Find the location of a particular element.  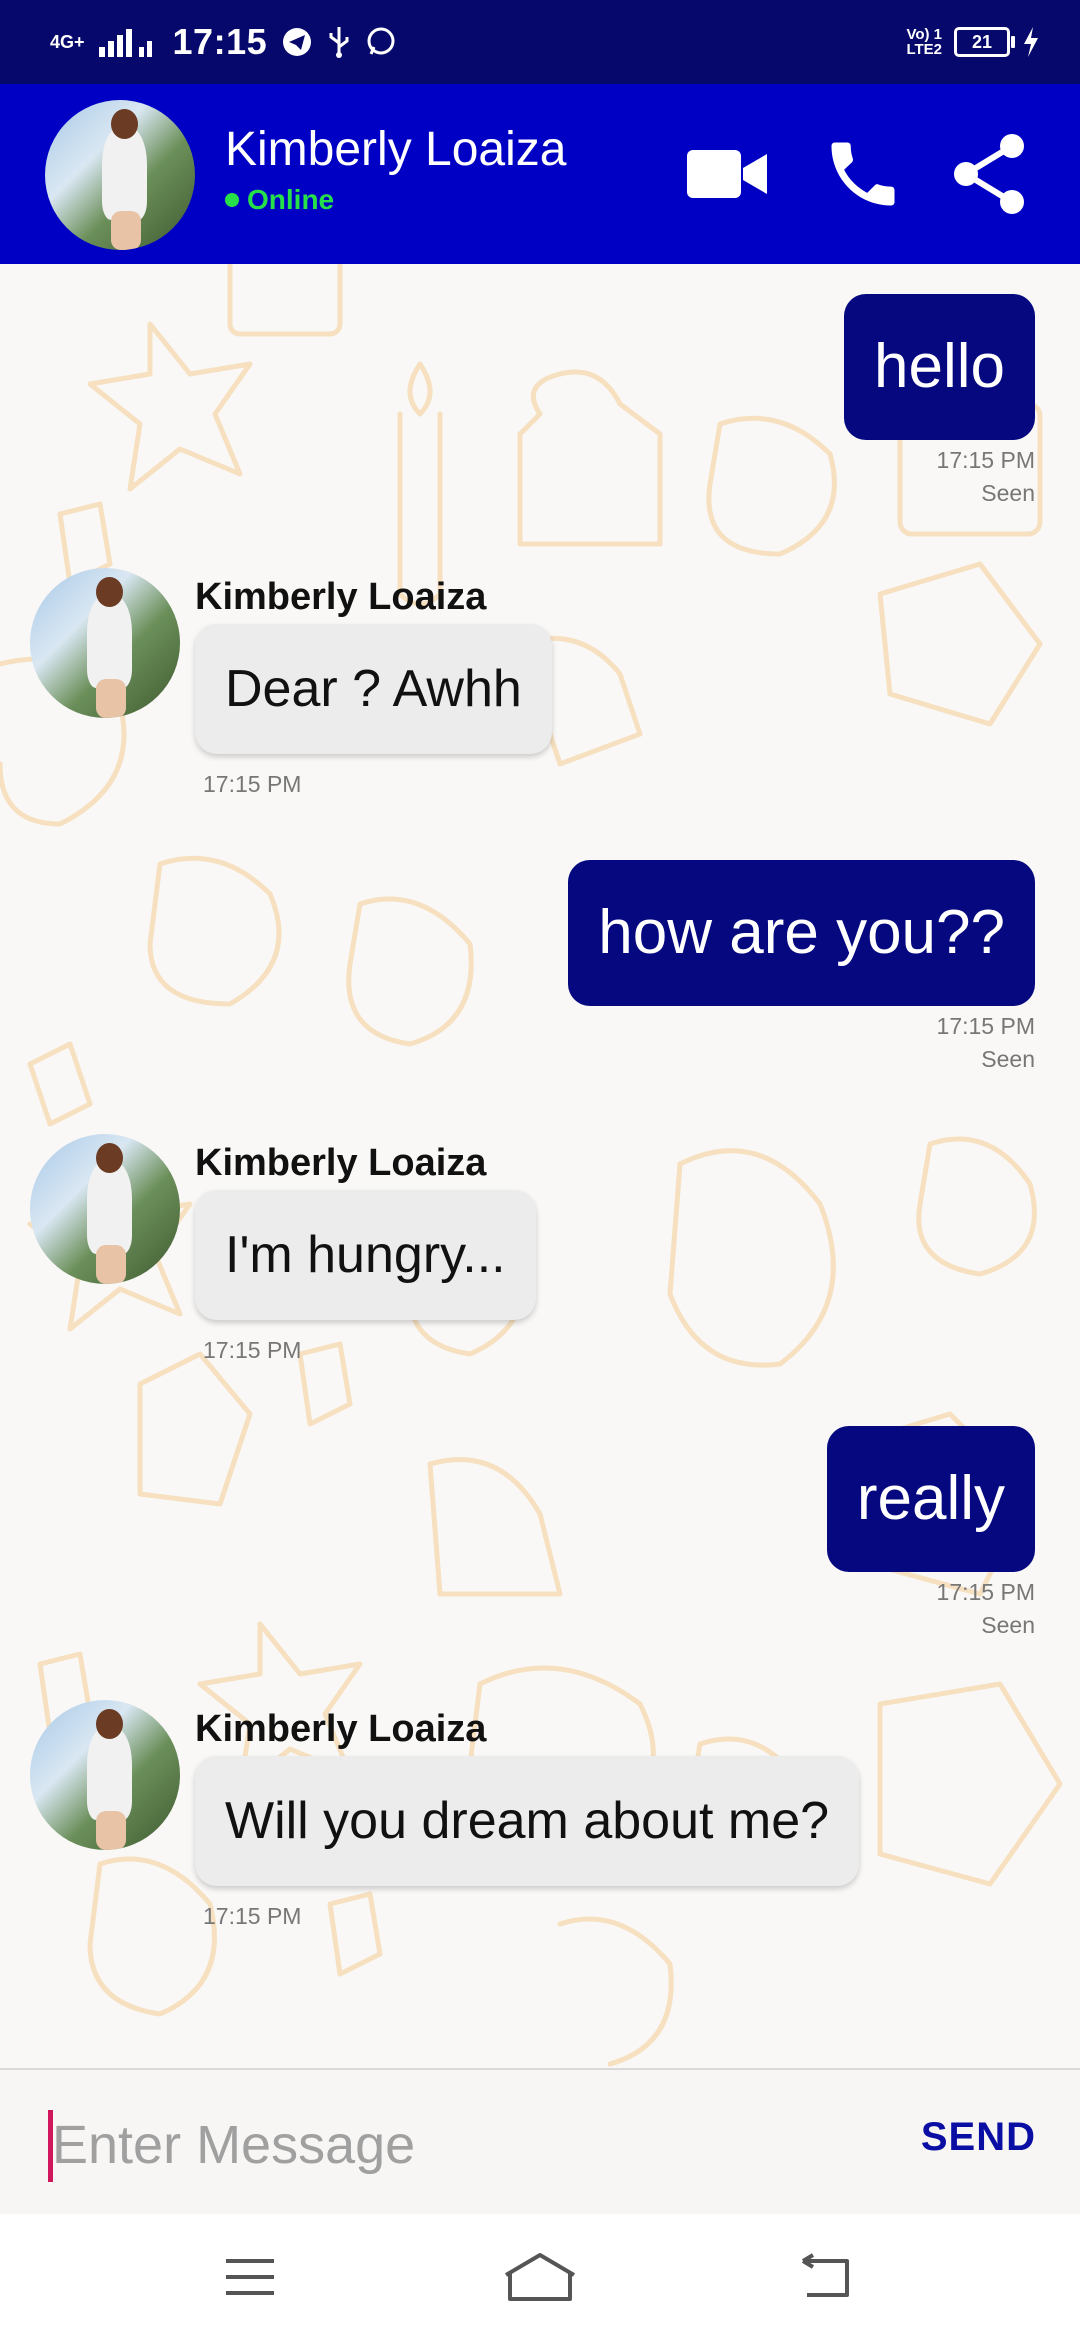

usb-icon is located at coordinates (339, 42).